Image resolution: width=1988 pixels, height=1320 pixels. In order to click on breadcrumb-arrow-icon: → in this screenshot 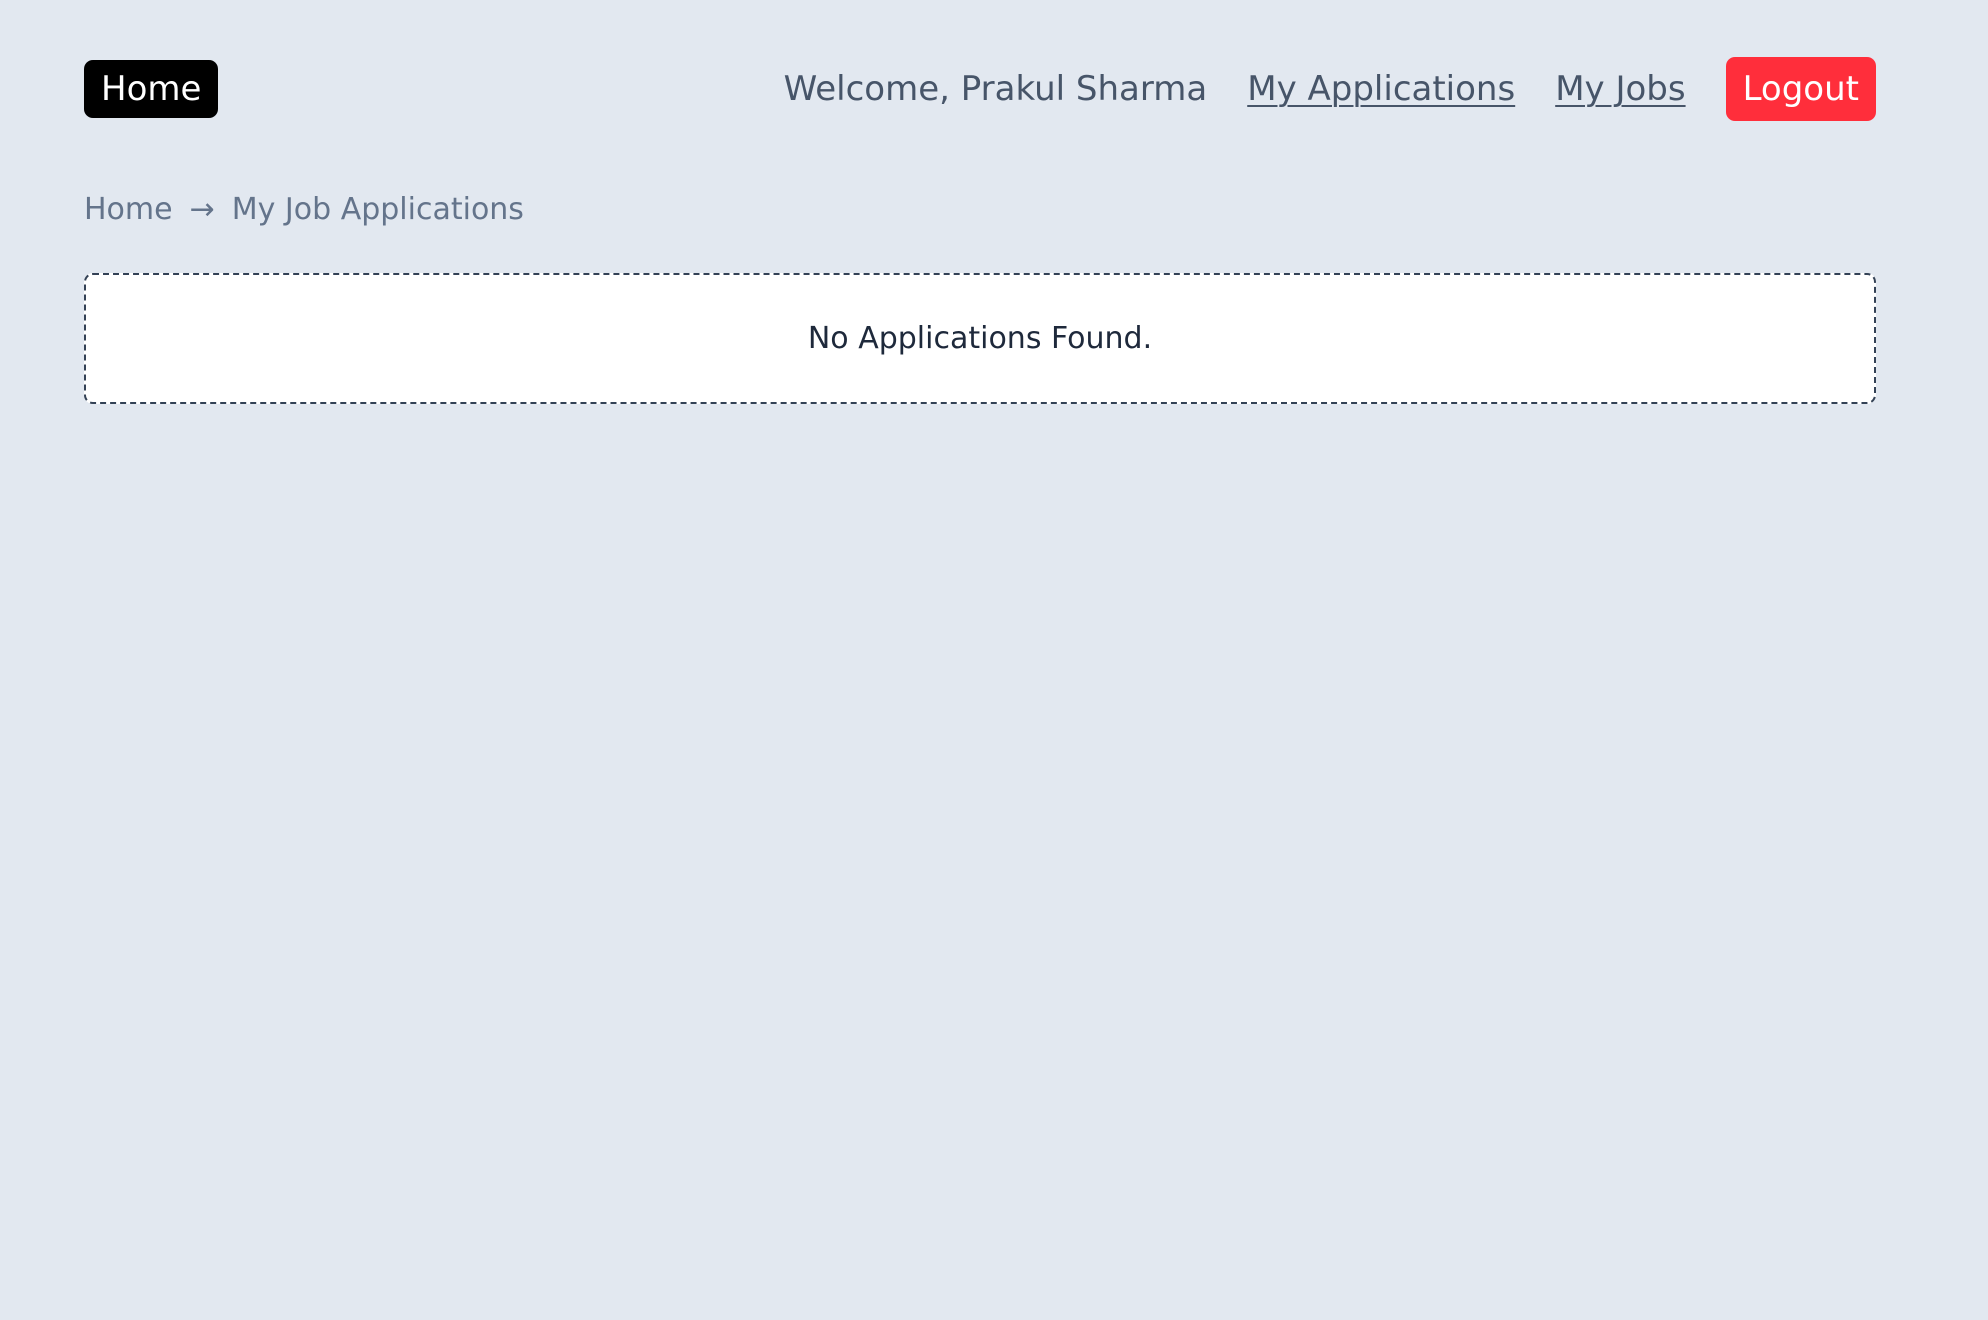, I will do `click(202, 209)`.